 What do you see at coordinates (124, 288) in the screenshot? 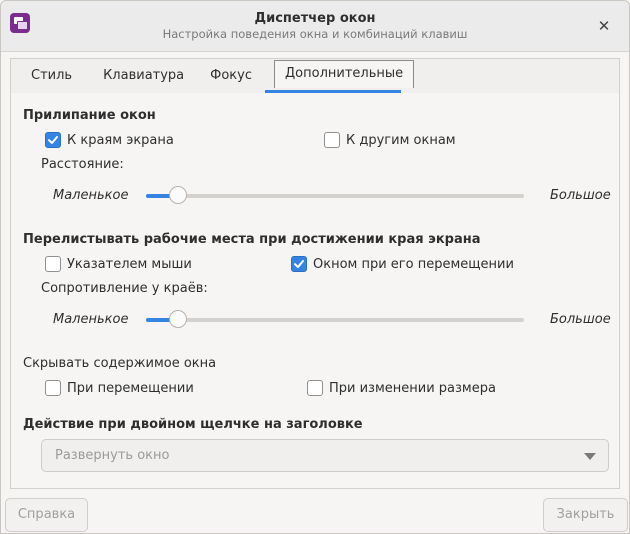
I see `resistance-label: Сопротивление у краёв:` at bounding box center [124, 288].